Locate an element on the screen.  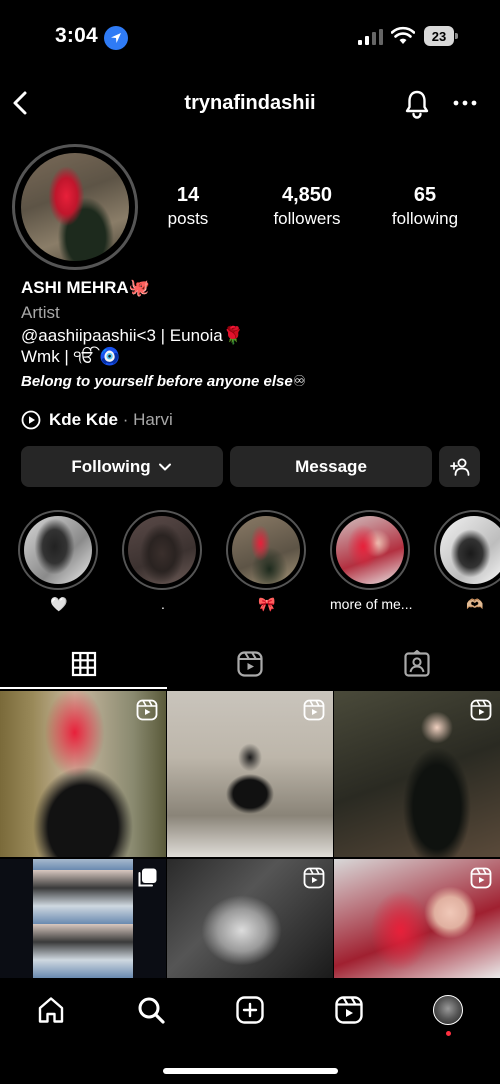
message-button: Message is located at coordinates (331, 466).